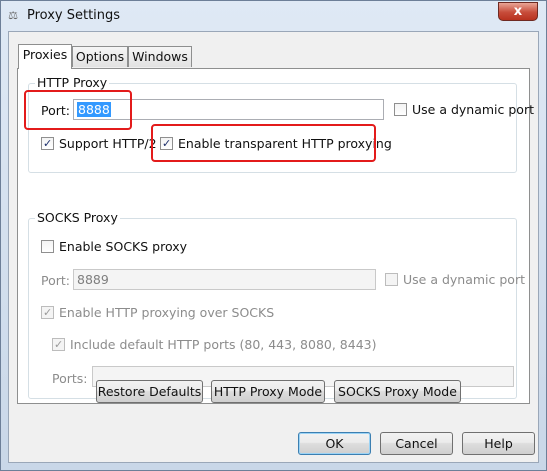  I want to click on window-title: Proxy Settings, so click(74, 15).